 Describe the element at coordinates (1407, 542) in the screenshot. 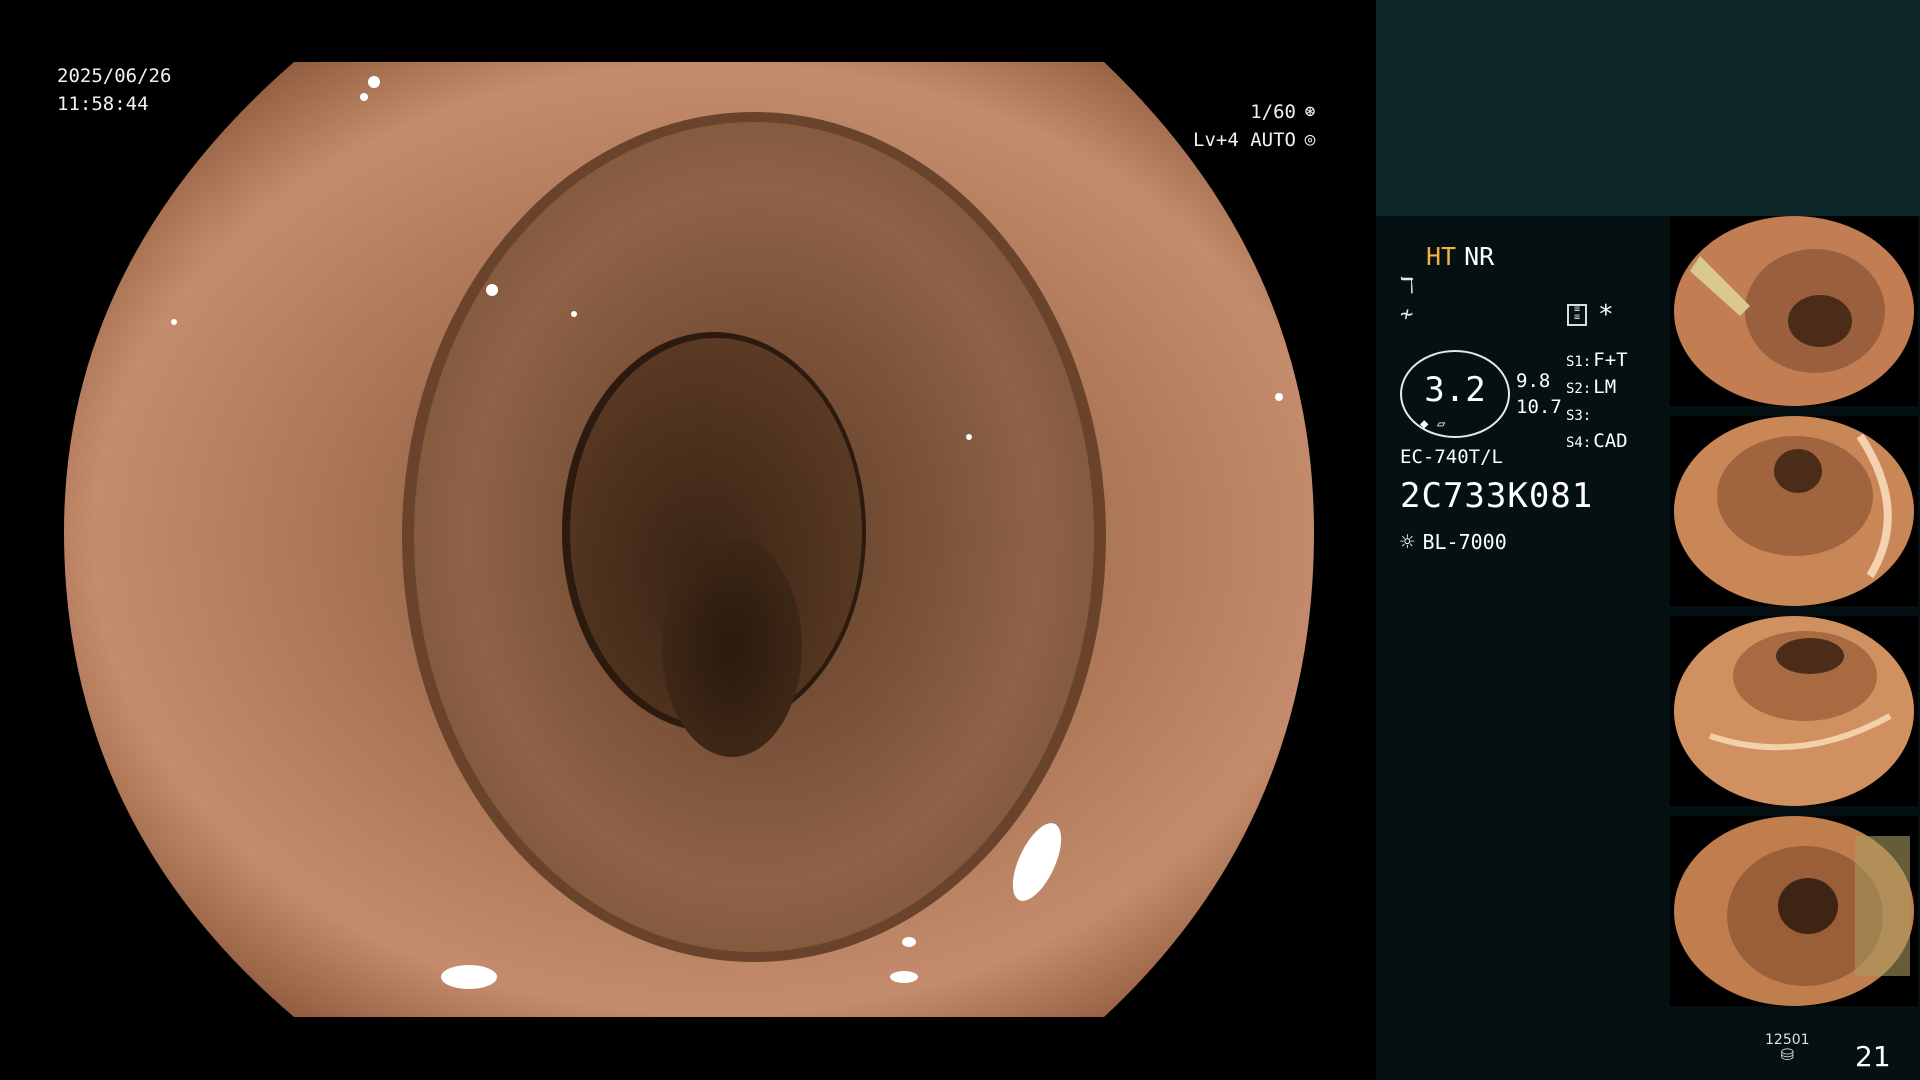

I see `light-source-icon: ☼` at that location.